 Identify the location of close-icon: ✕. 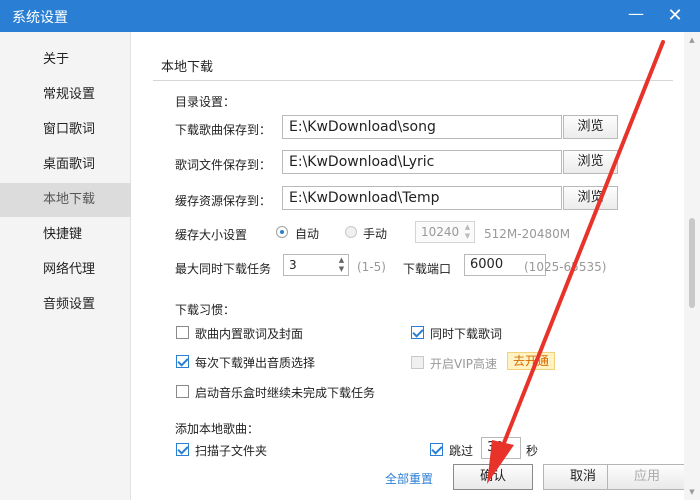
(675, 16).